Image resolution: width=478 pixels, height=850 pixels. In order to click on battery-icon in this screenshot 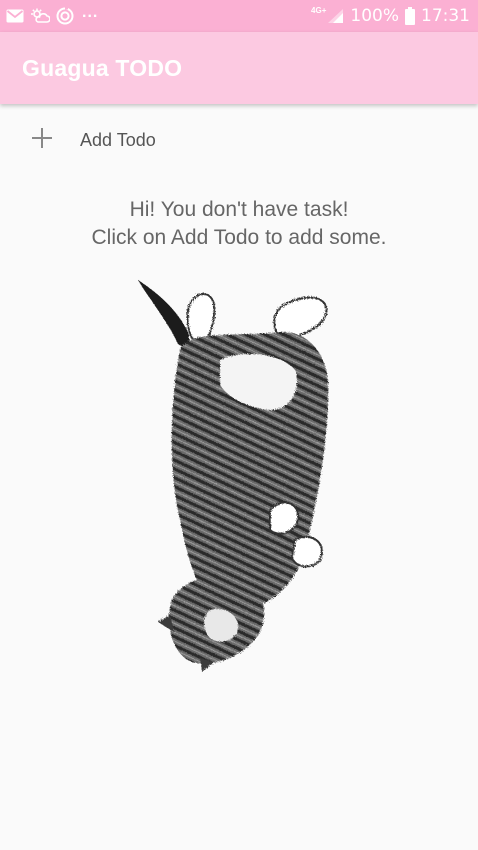, I will do `click(410, 16)`.